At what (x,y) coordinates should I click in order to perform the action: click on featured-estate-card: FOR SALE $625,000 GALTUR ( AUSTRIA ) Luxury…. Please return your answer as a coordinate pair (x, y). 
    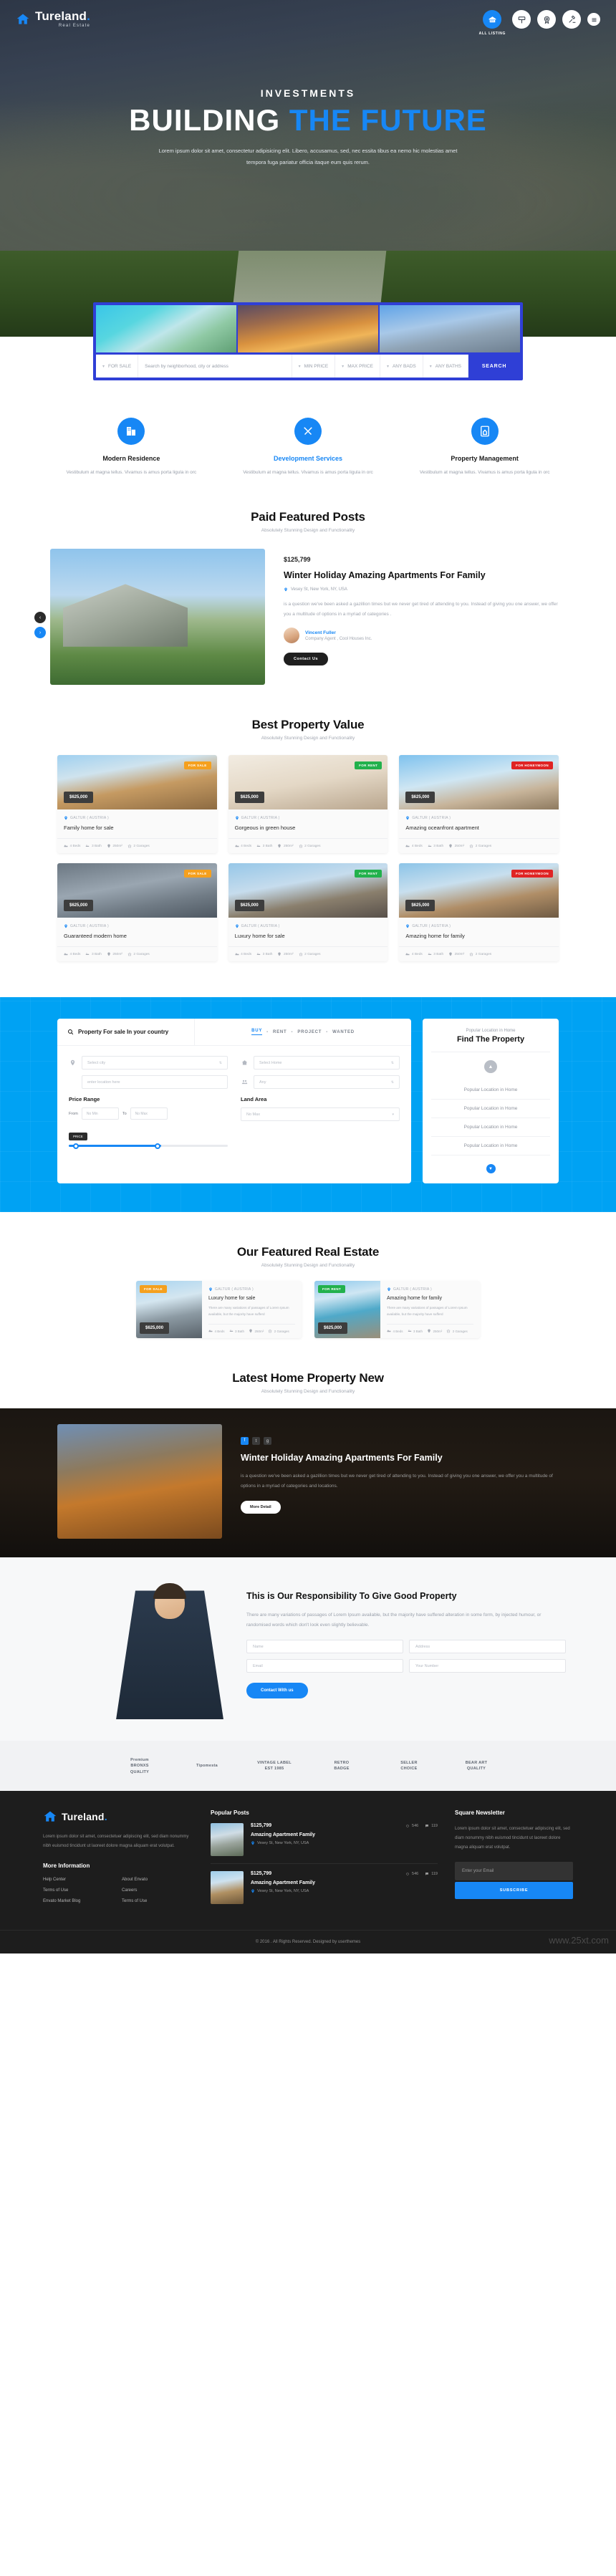
    Looking at the image, I should click on (219, 1310).